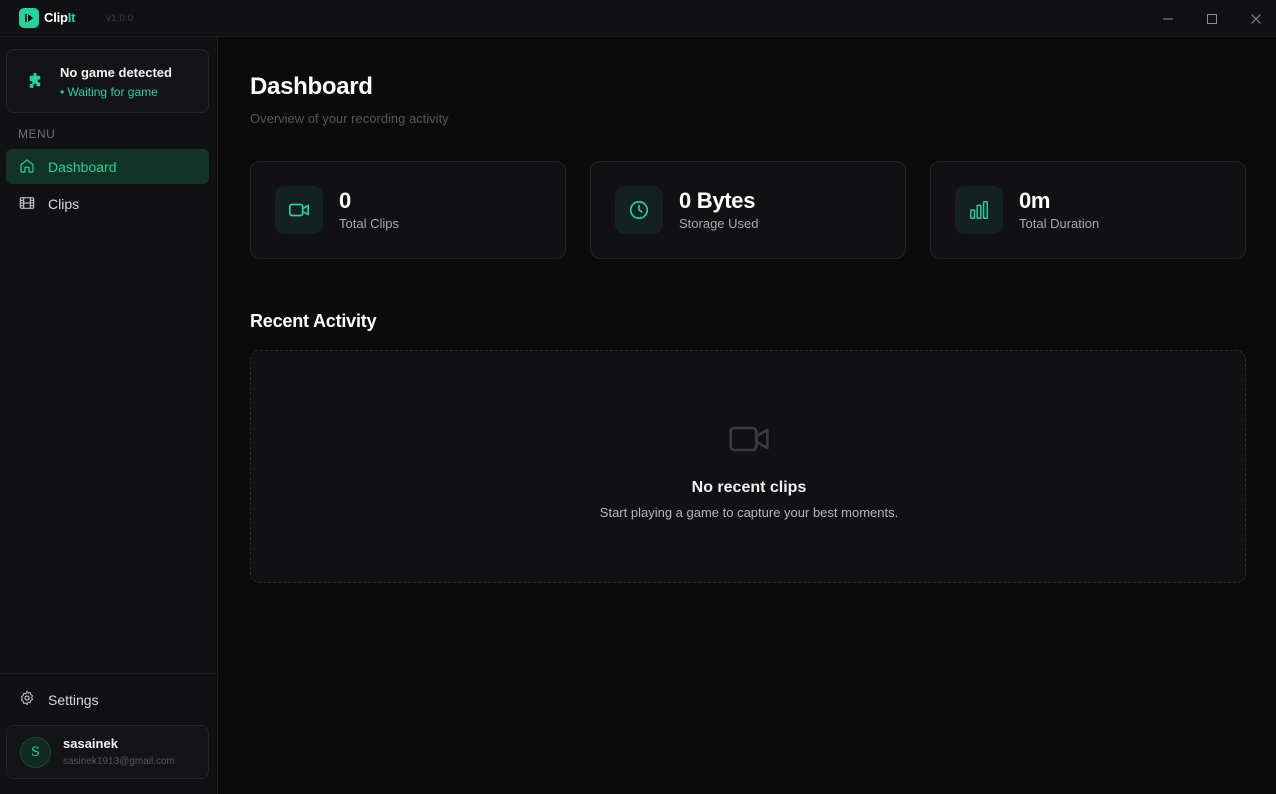 The height and width of the screenshot is (794, 1276). Describe the element at coordinates (1088, 210) in the screenshot. I see `stat-card-total-duration: 0m Total Duration` at that location.